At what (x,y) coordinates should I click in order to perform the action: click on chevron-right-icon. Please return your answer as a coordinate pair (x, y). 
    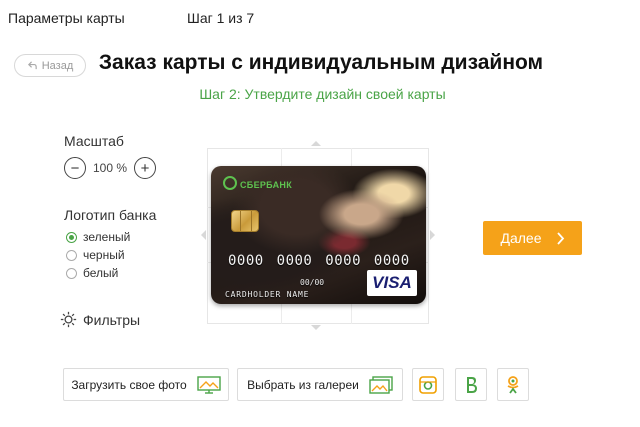
    Looking at the image, I should click on (560, 238).